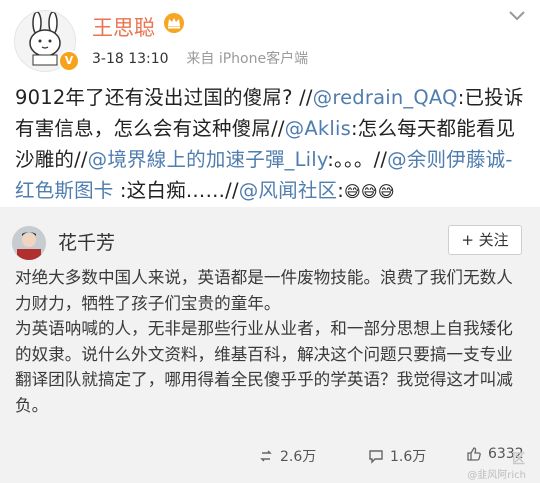  I want to click on thumbs-up-icon, so click(474, 454).